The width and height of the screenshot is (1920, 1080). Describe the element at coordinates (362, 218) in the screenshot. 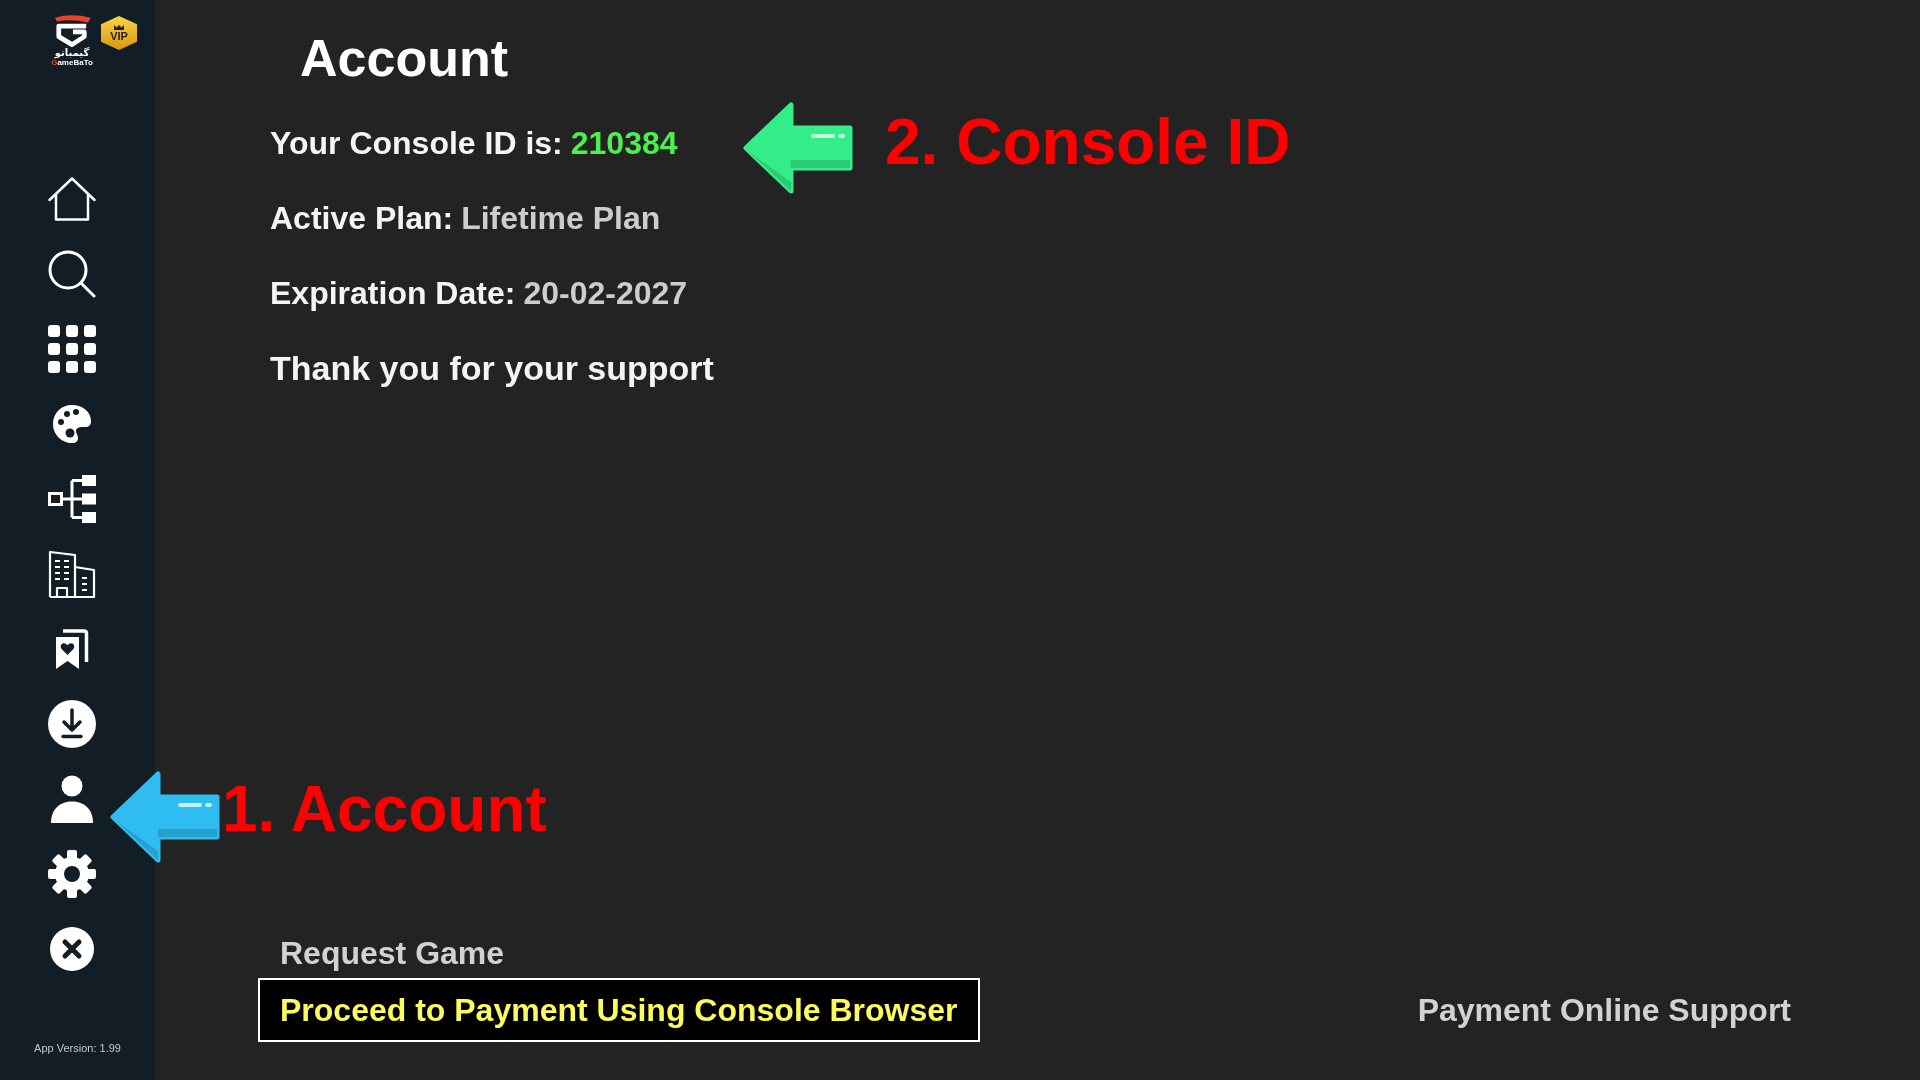

I see `active-plan-label: Active Plan:` at that location.